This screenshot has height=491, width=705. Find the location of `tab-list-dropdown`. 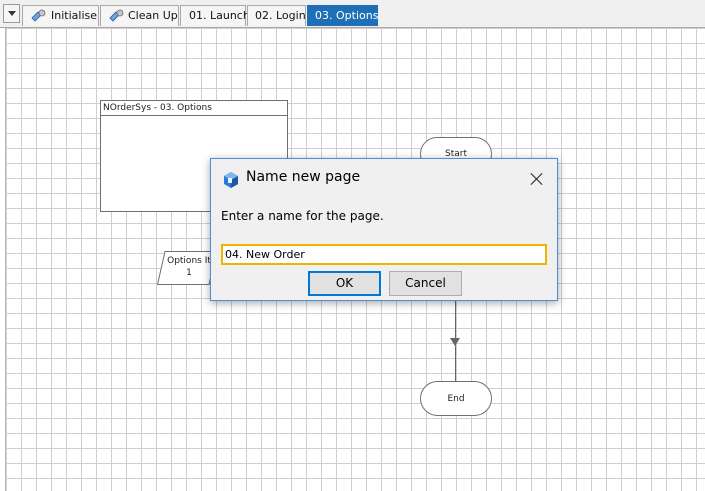

tab-list-dropdown is located at coordinates (11, 13).